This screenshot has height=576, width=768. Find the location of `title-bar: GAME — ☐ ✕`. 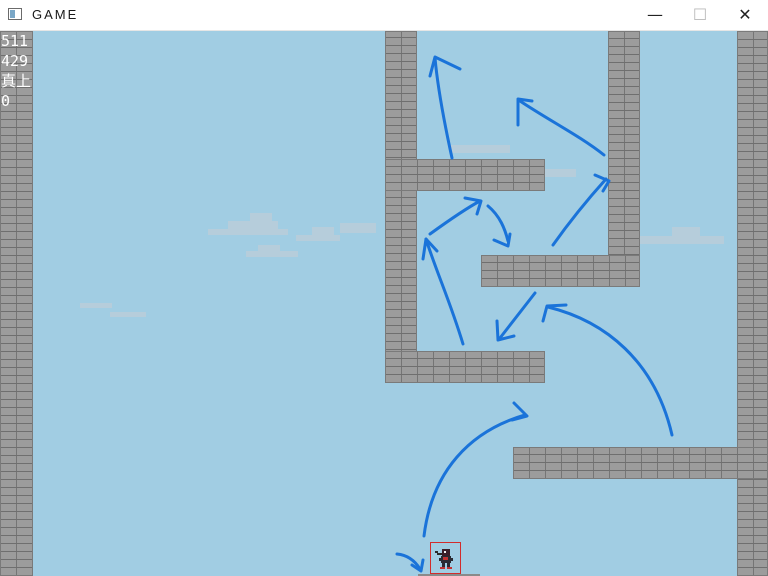

title-bar: GAME — ☐ ✕ is located at coordinates (384, 15).